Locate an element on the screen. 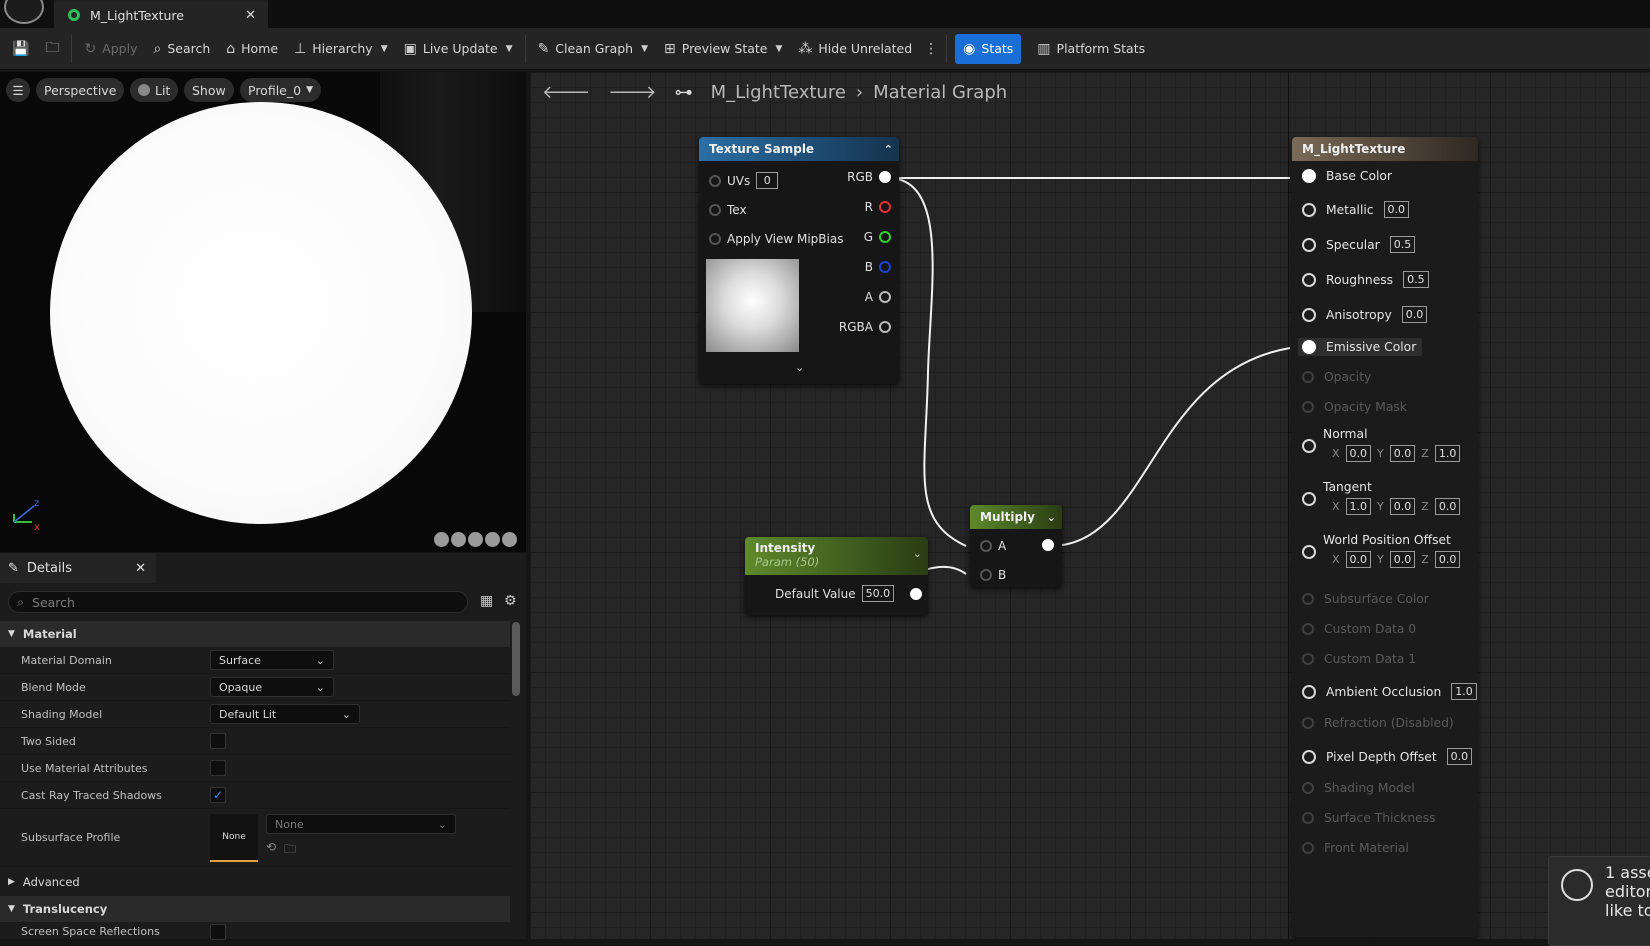 The image size is (1650, 946). texture-sample-header: Texture Sample ⌃ is located at coordinates (799, 149).